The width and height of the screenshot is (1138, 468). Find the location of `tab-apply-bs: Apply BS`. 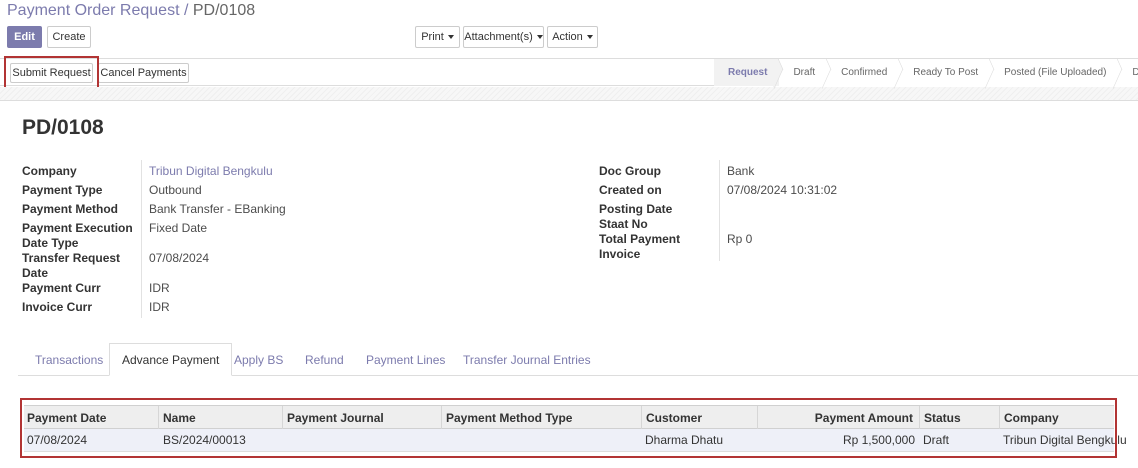

tab-apply-bs: Apply BS is located at coordinates (258, 359).